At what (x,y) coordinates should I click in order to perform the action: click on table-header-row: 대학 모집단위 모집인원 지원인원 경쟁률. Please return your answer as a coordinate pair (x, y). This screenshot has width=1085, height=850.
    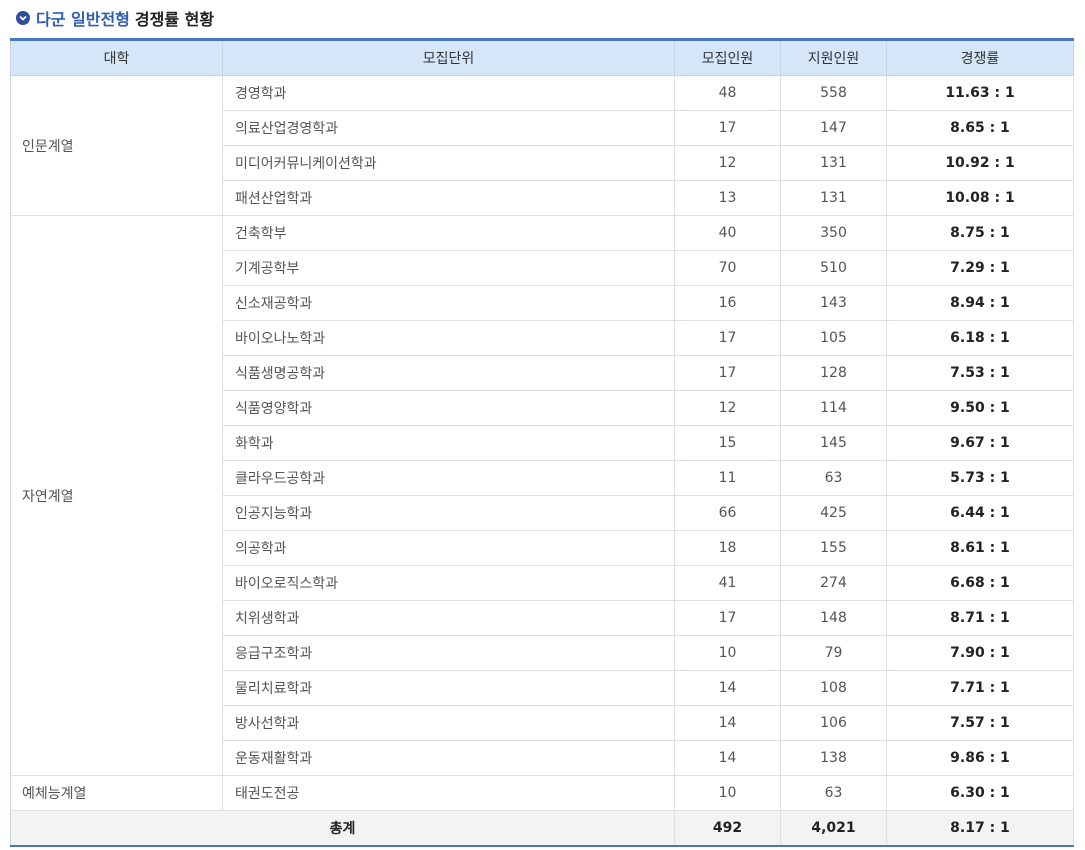
    Looking at the image, I should click on (542, 57).